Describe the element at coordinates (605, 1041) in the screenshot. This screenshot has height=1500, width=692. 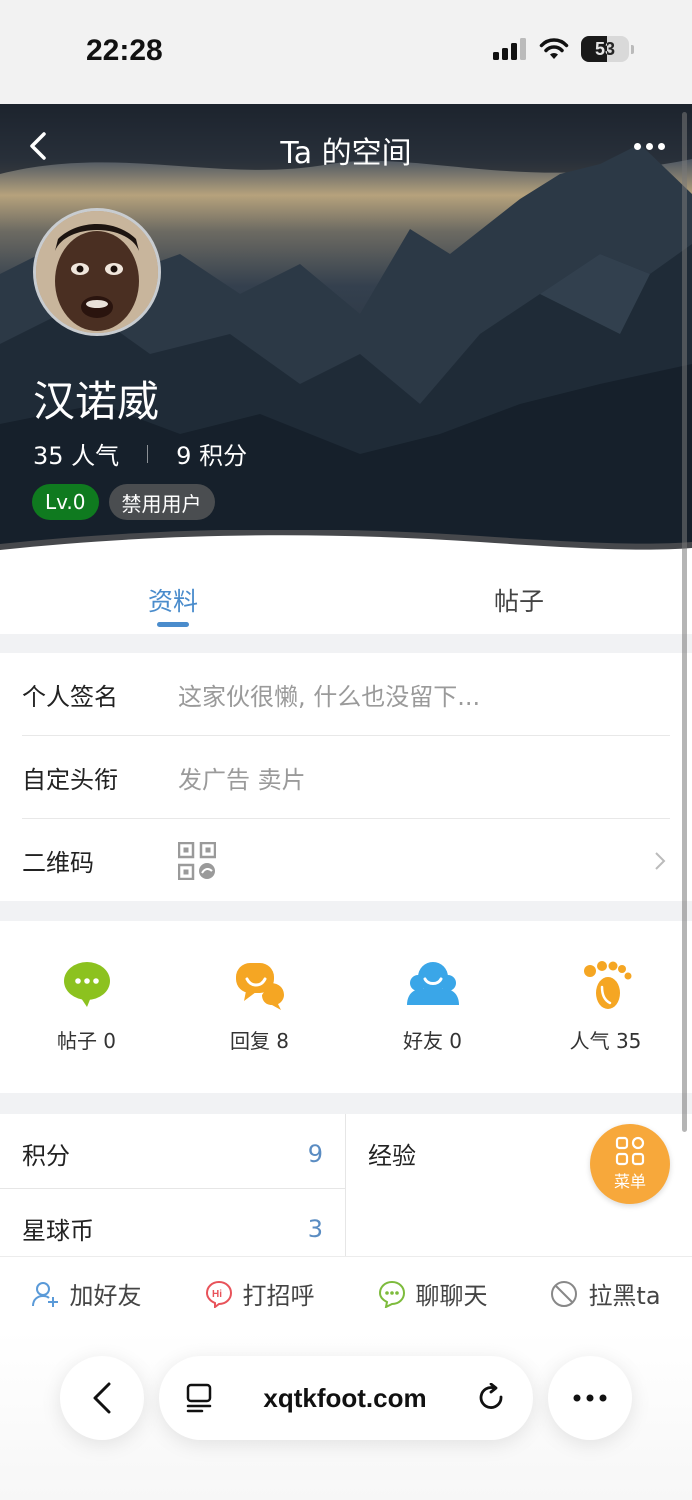
I see `popularity-stat-count: 人气 35` at that location.